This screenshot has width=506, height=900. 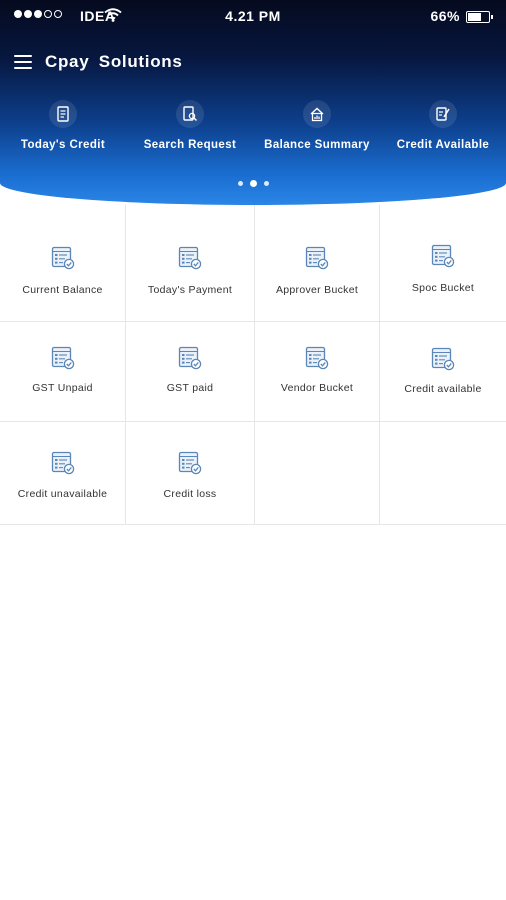 What do you see at coordinates (23, 62) in the screenshot?
I see `hamburger-menu-icon` at bounding box center [23, 62].